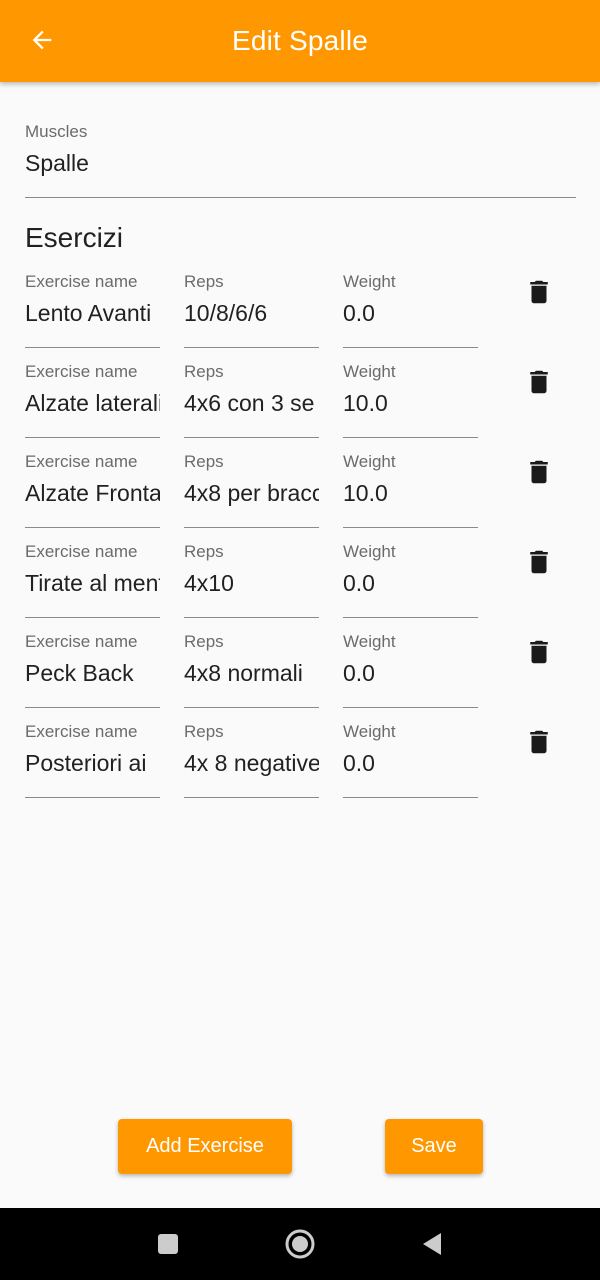 The image size is (600, 1280). I want to click on reps-field: Reps 4x6 con 3 se, so click(251, 400).